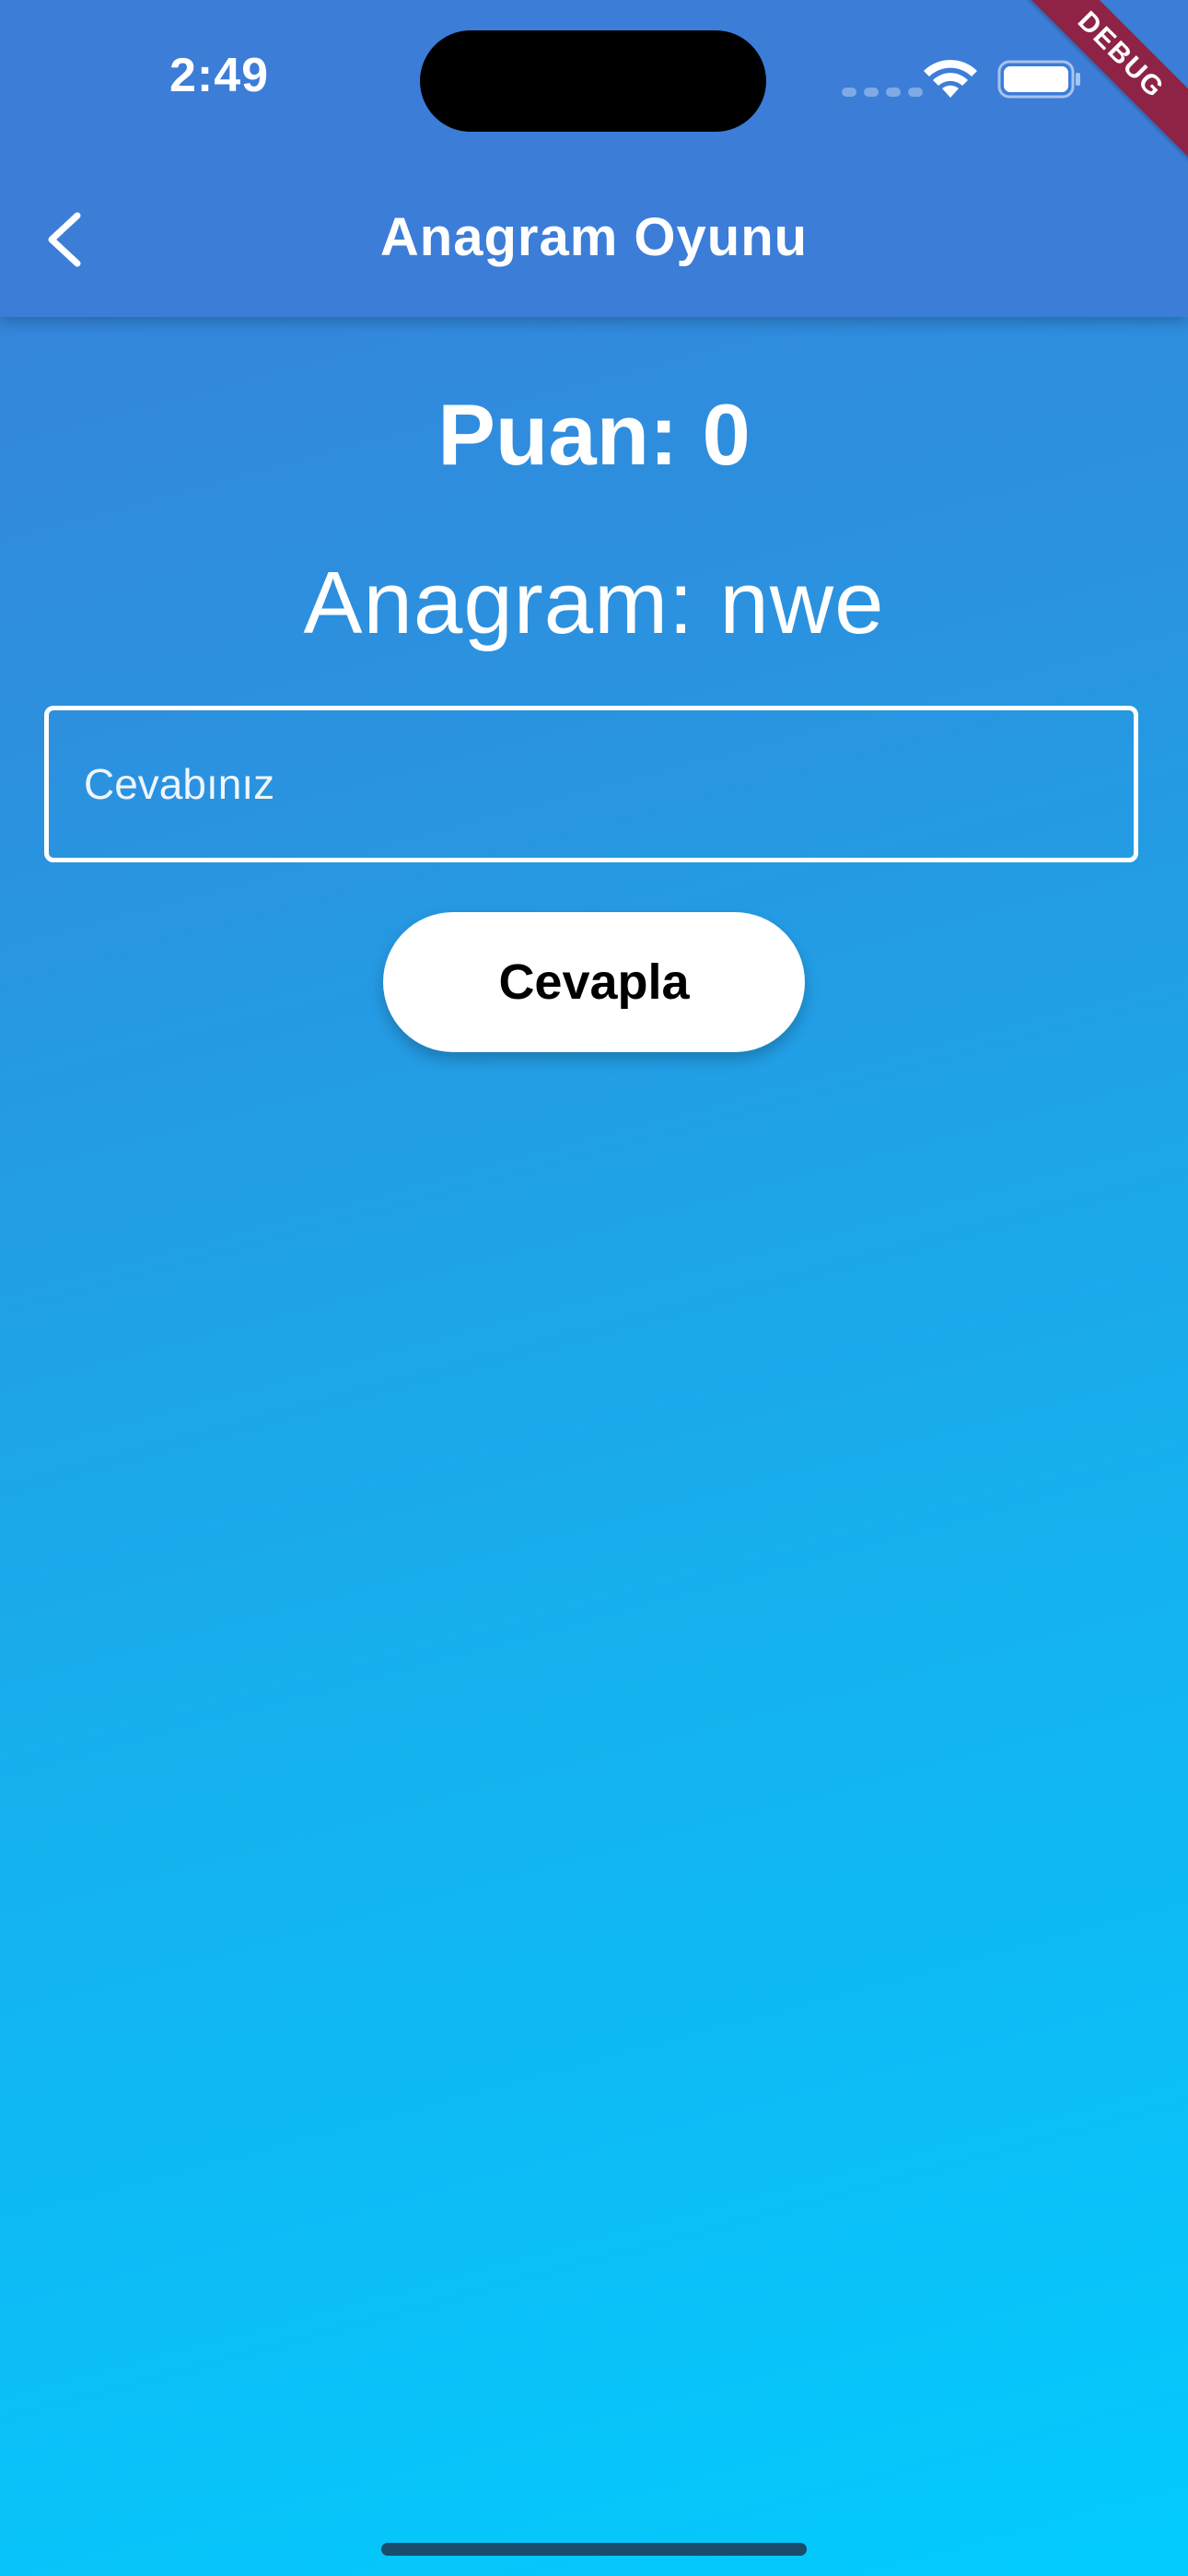 This screenshot has height=2576, width=1188. What do you see at coordinates (594, 158) in the screenshot?
I see `top-bar: 2:49 Anagram Oyunu` at bounding box center [594, 158].